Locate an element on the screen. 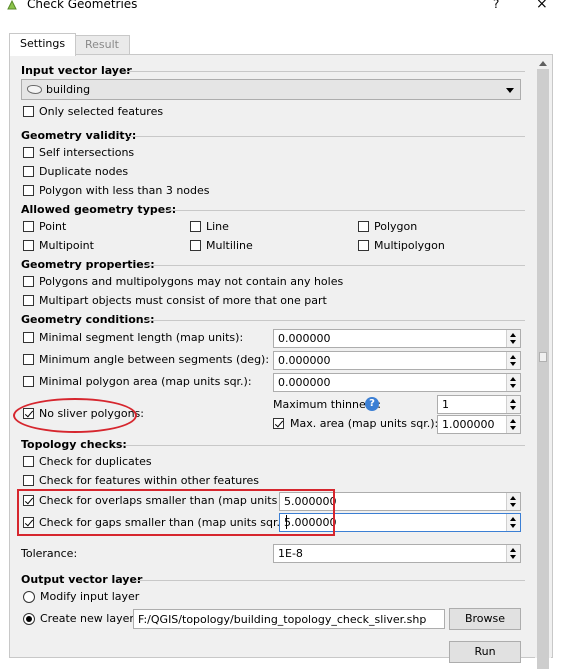 The height and width of the screenshot is (669, 562). create-new-label: Create new layer is located at coordinates (87, 618).